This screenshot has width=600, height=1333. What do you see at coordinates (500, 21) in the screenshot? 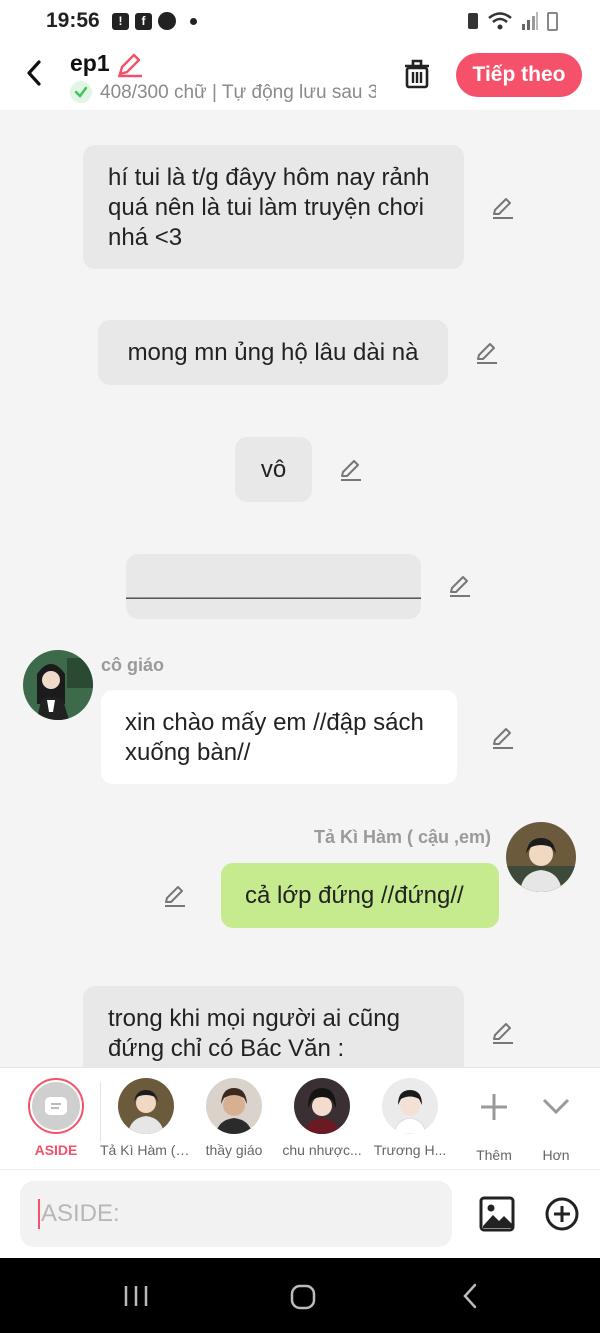
I see `wifi-icon` at bounding box center [500, 21].